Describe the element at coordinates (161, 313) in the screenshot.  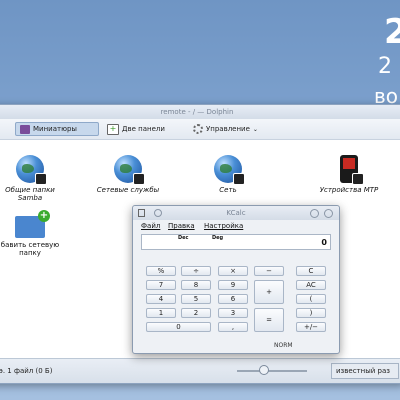
I see `digit-1-key: 1` at that location.